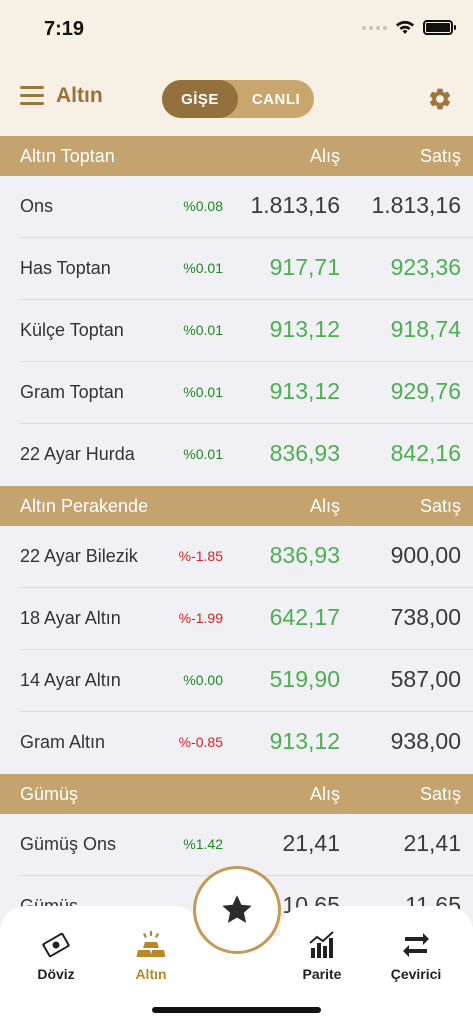  What do you see at coordinates (236, 794) in the screenshot?
I see `section-header-gumus: Gümüş Alış Satış` at bounding box center [236, 794].